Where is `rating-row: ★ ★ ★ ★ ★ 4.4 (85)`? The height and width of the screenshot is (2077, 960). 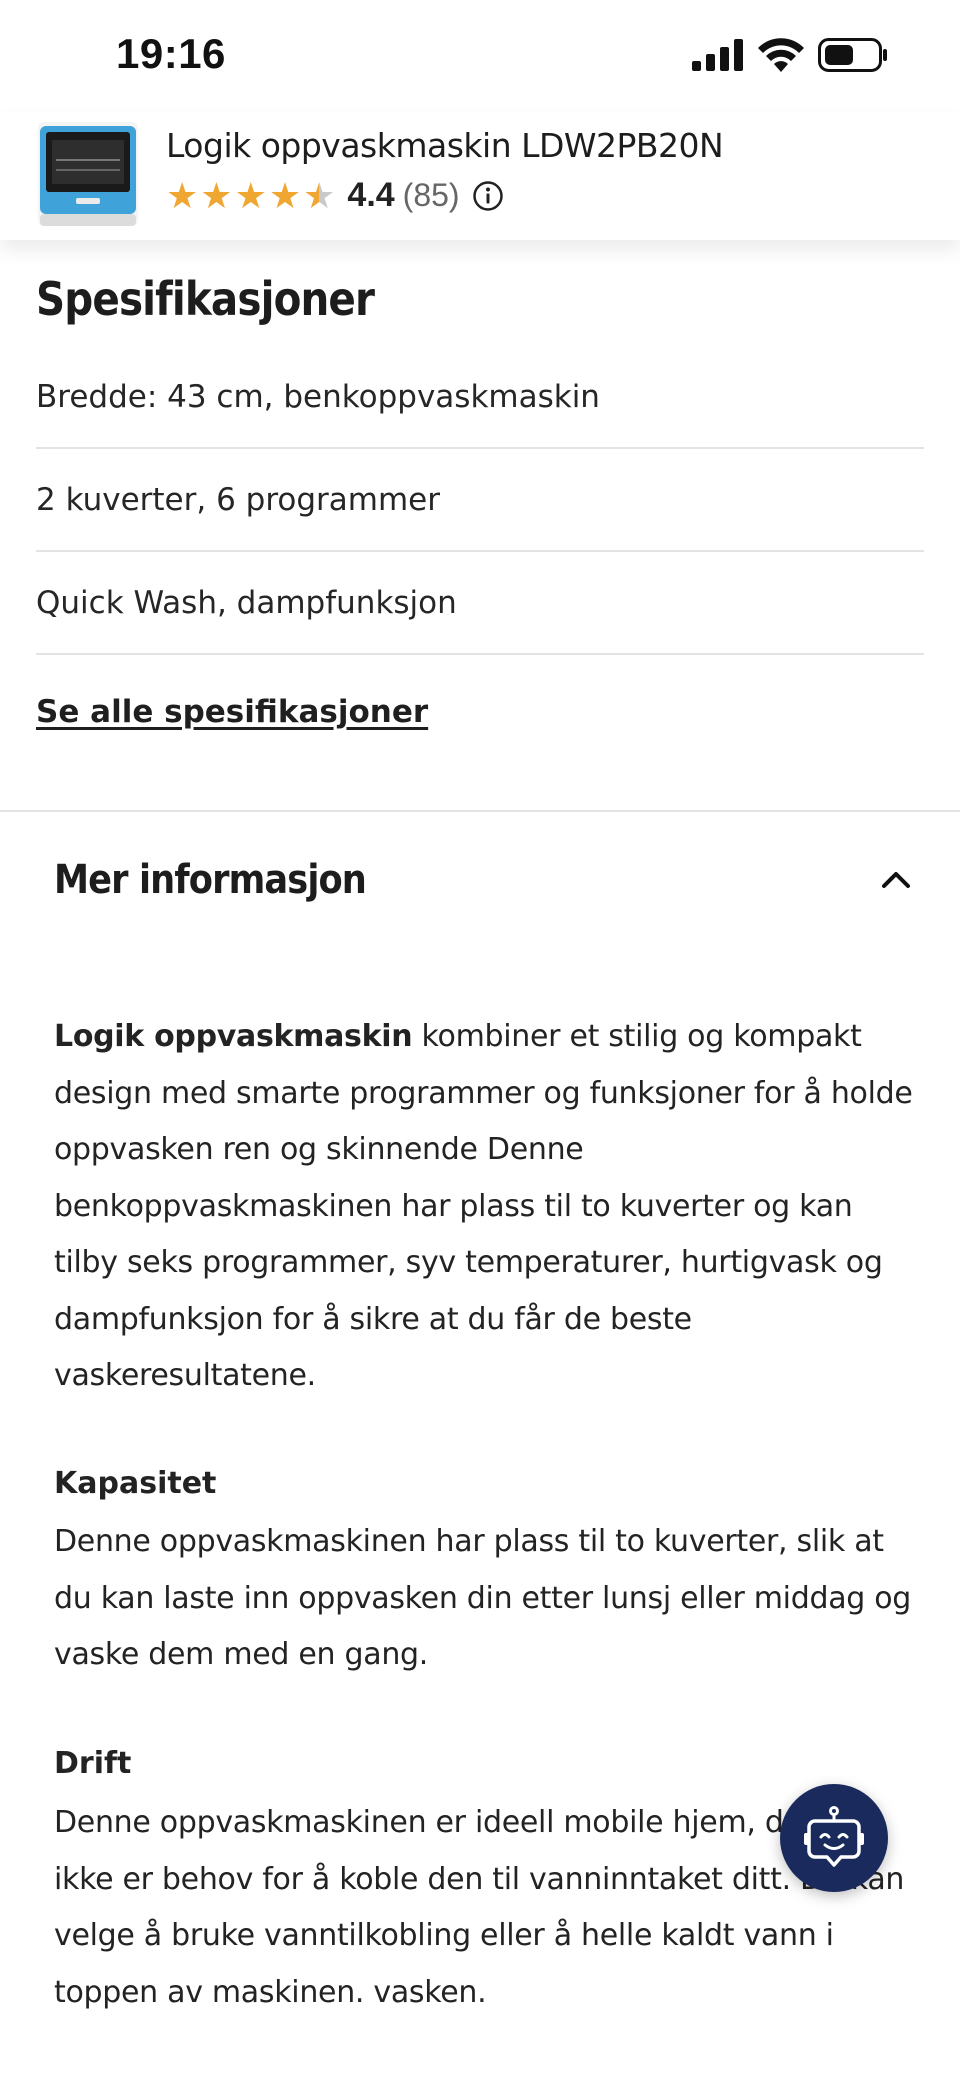
rating-row: ★ ★ ★ ★ ★ 4.4 (85) is located at coordinates (335, 195).